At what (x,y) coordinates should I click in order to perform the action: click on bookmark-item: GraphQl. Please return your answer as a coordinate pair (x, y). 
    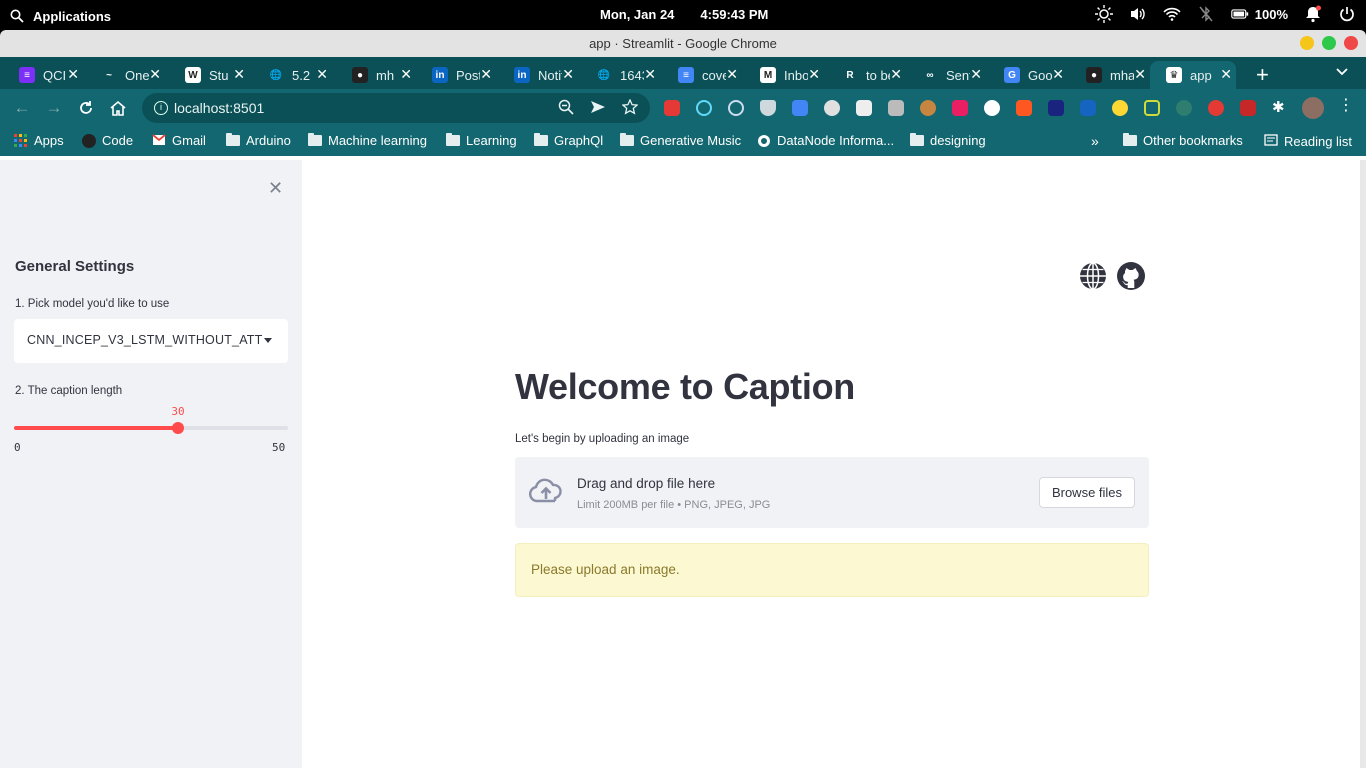
    Looking at the image, I should click on (568, 140).